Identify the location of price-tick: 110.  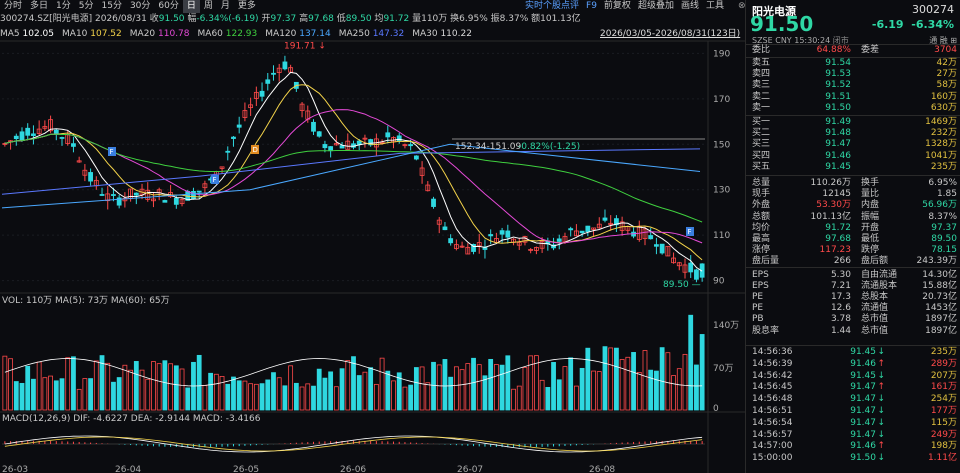
(721, 236).